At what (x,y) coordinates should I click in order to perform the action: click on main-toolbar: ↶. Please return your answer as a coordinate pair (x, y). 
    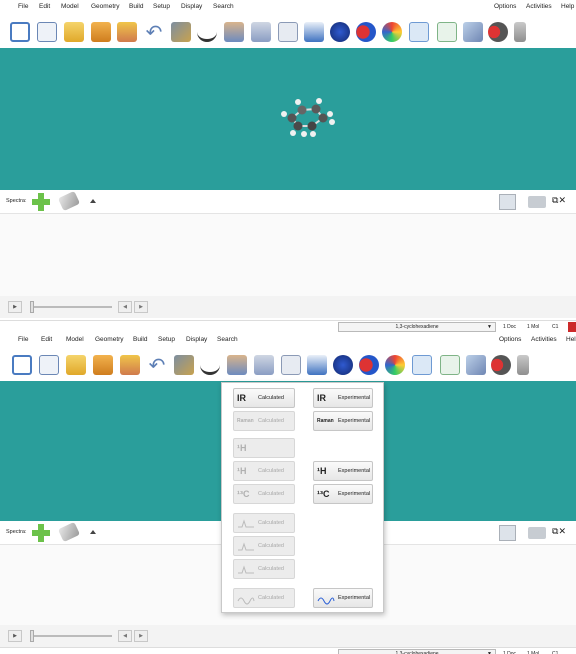
    Looking at the image, I should click on (288, 364).